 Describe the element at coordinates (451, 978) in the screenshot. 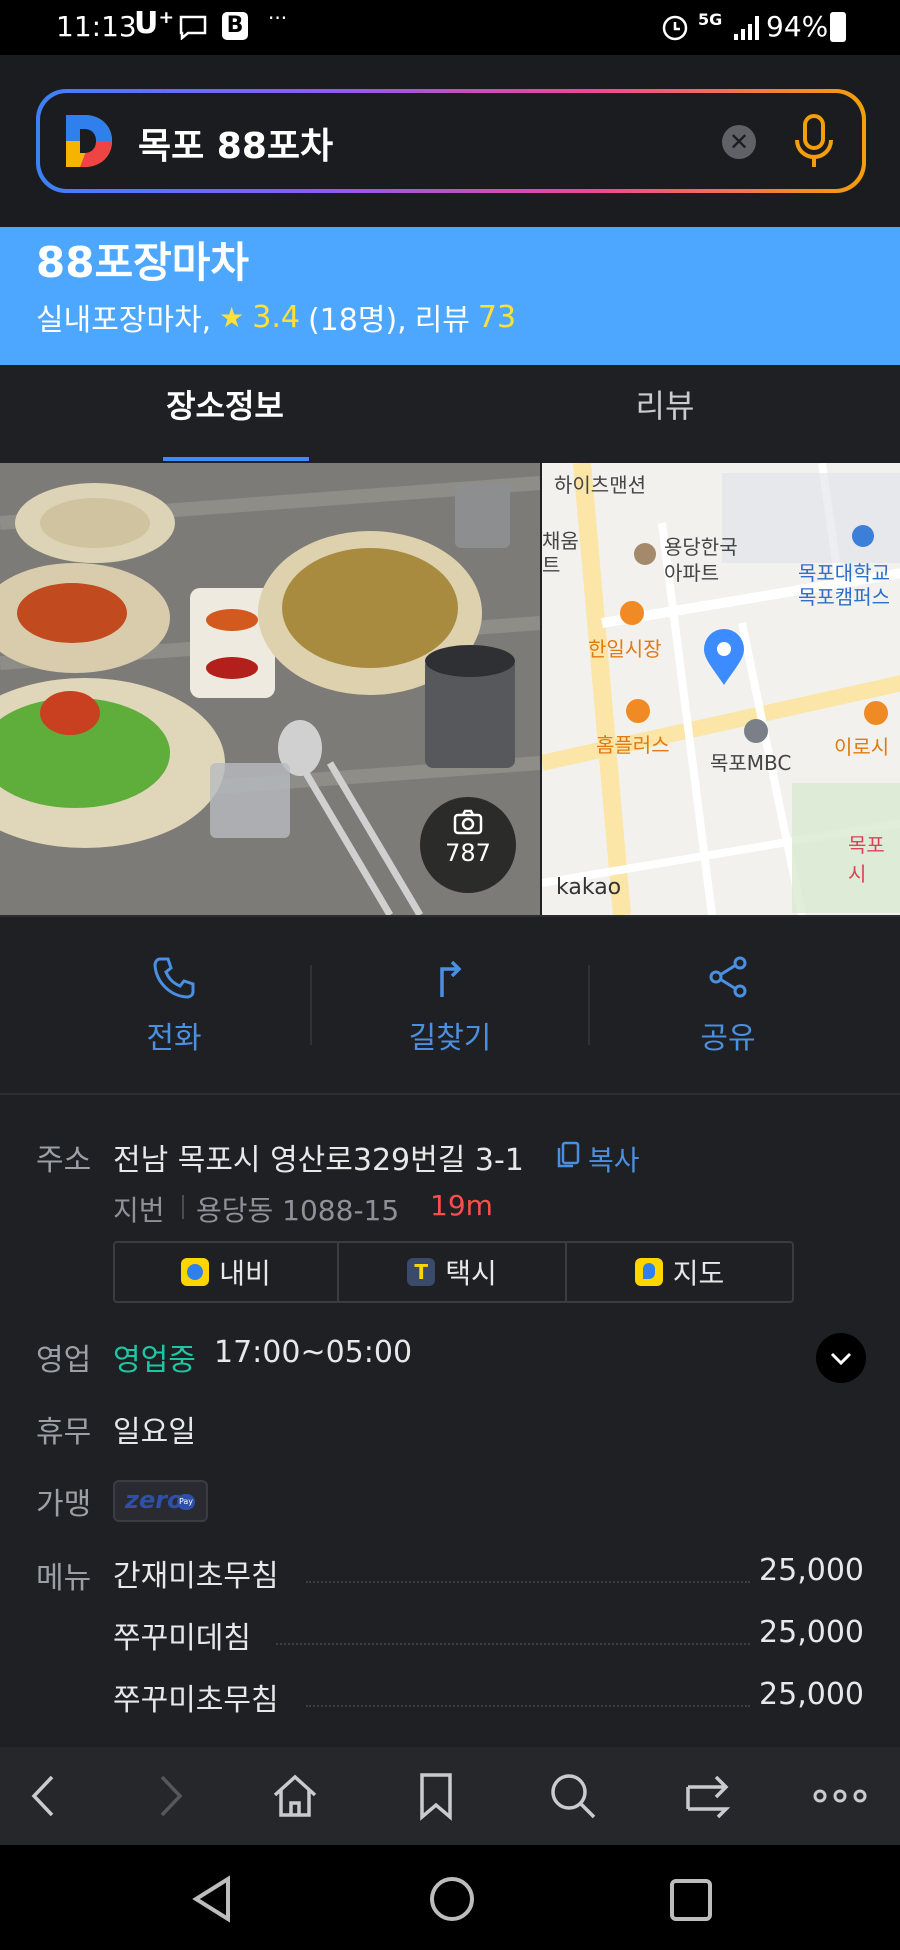

I see `directions-icon` at that location.